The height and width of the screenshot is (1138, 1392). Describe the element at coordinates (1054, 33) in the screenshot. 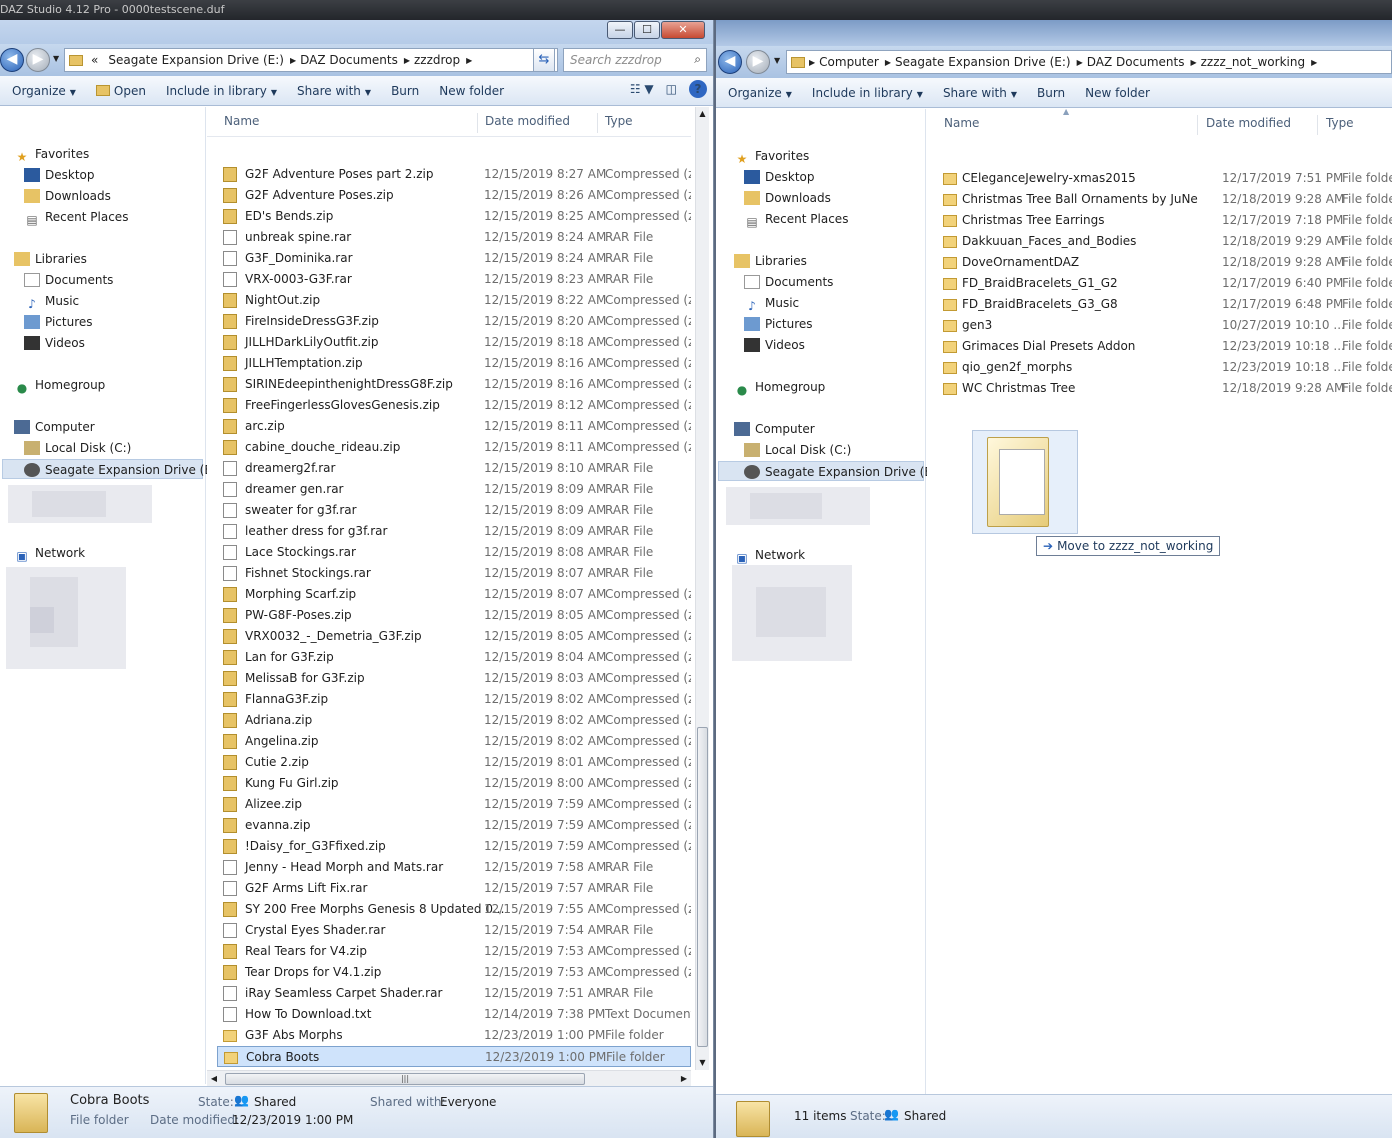

I see `title-bar` at that location.